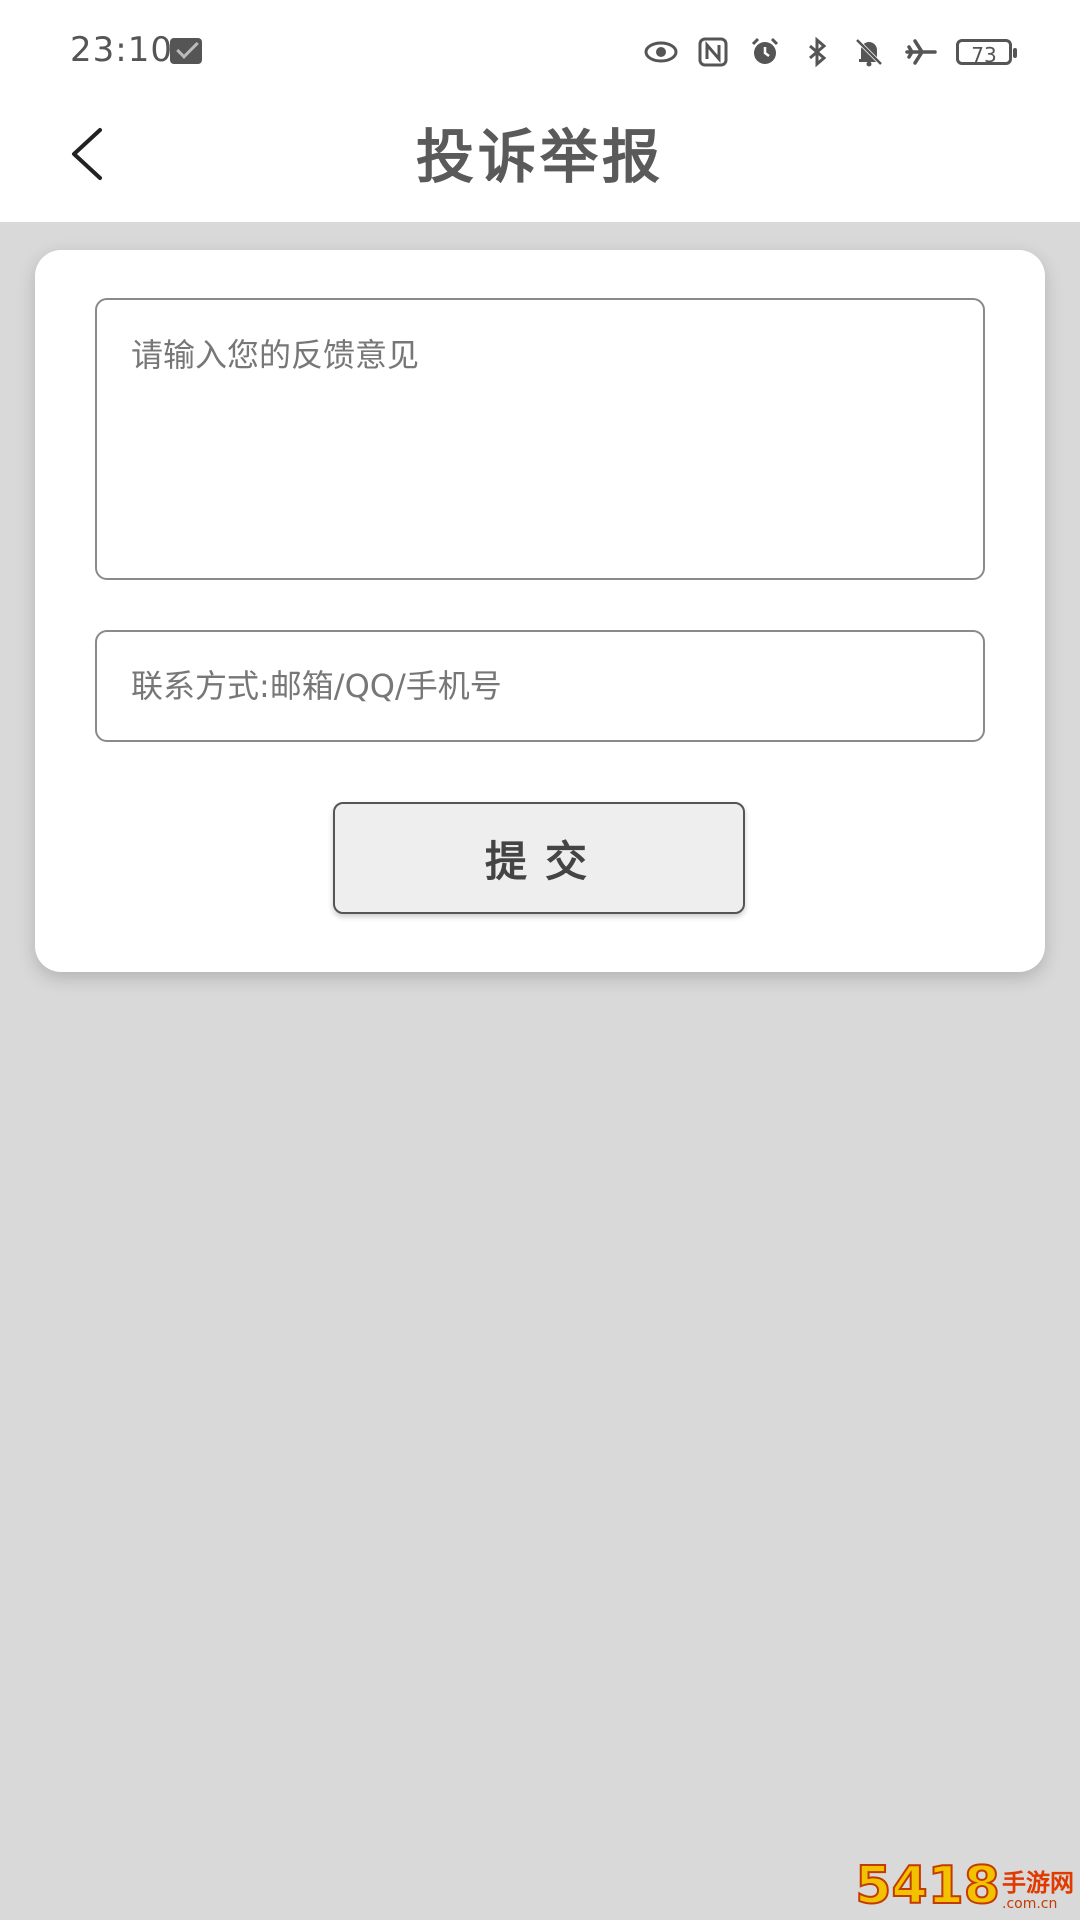  What do you see at coordinates (1038, 1883) in the screenshot?
I see `watermark-text: 手游网` at bounding box center [1038, 1883].